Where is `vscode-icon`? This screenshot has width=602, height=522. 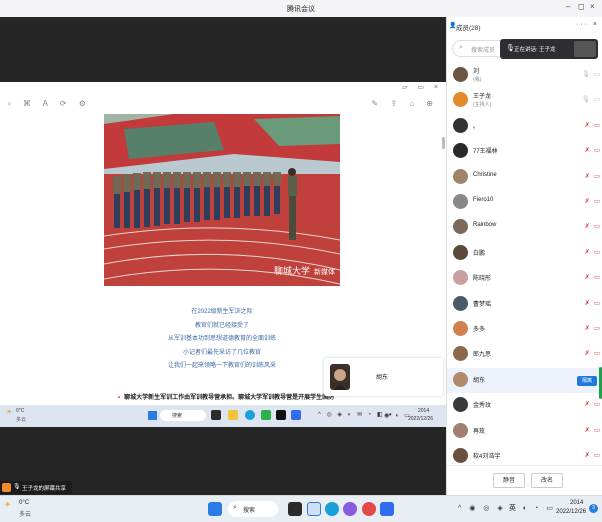
vscode-icon is located at coordinates (314, 509).